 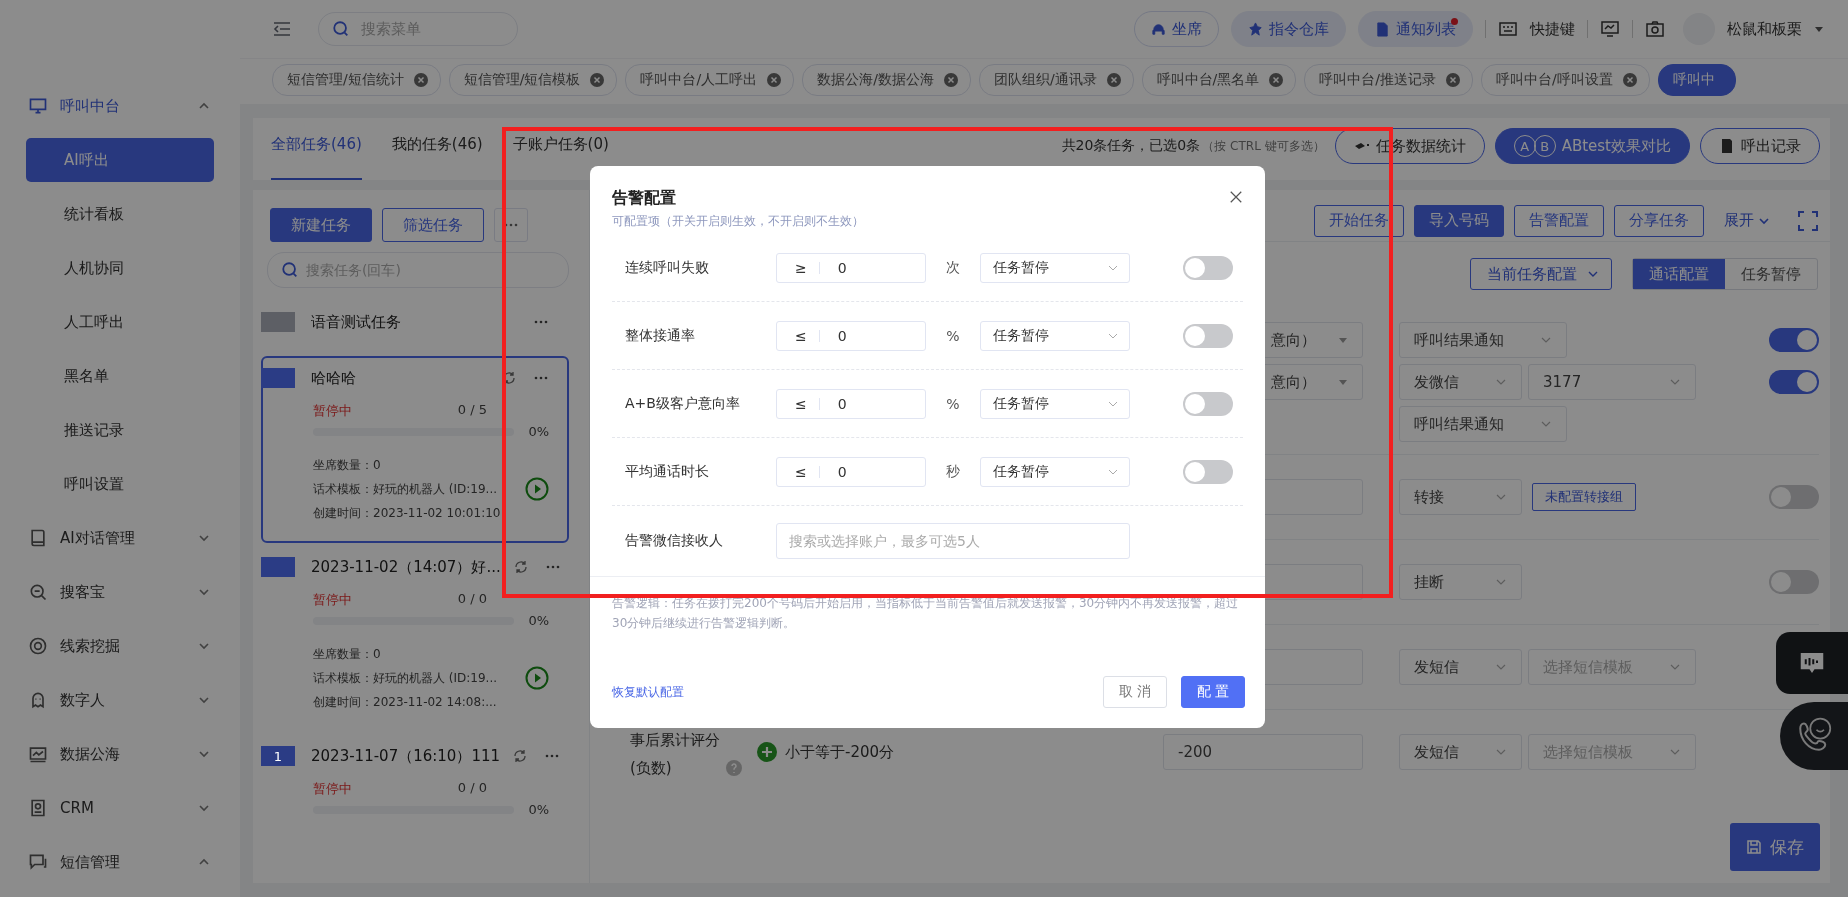 I want to click on scope-dropdown: 当前任务配置, so click(x=1541, y=274).